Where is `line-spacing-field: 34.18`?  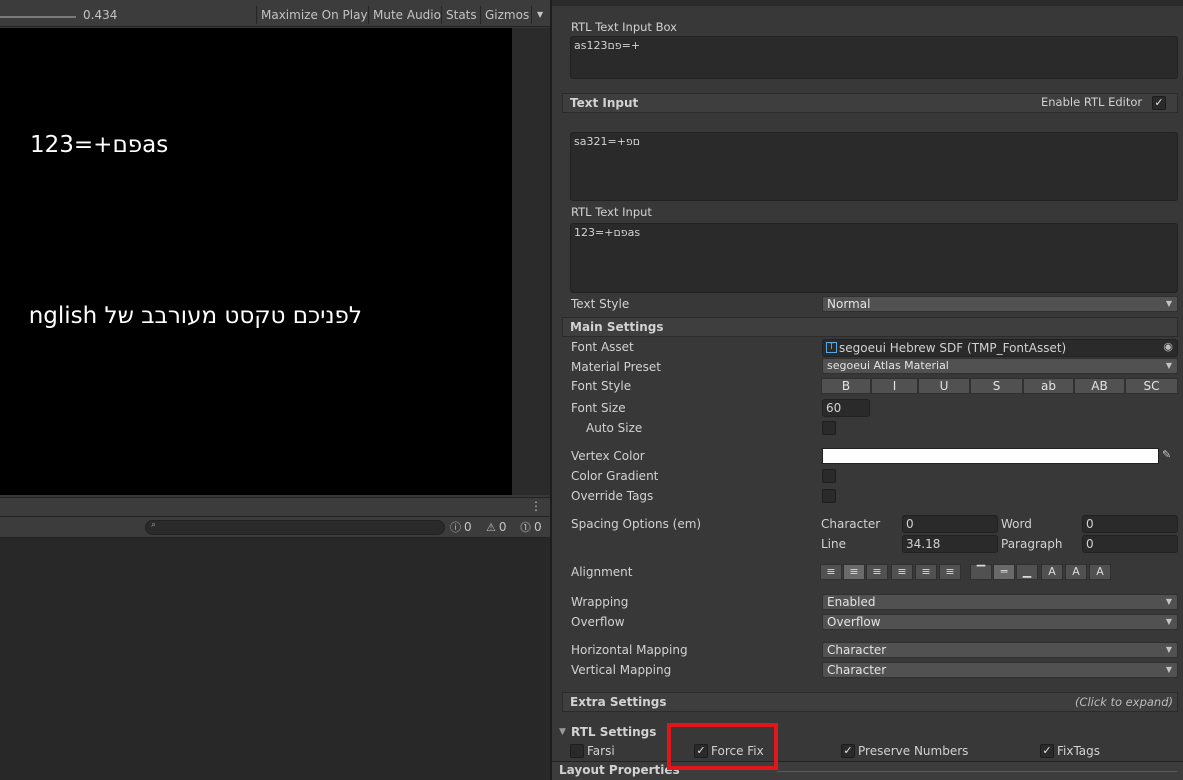 line-spacing-field: 34.18 is located at coordinates (950, 544).